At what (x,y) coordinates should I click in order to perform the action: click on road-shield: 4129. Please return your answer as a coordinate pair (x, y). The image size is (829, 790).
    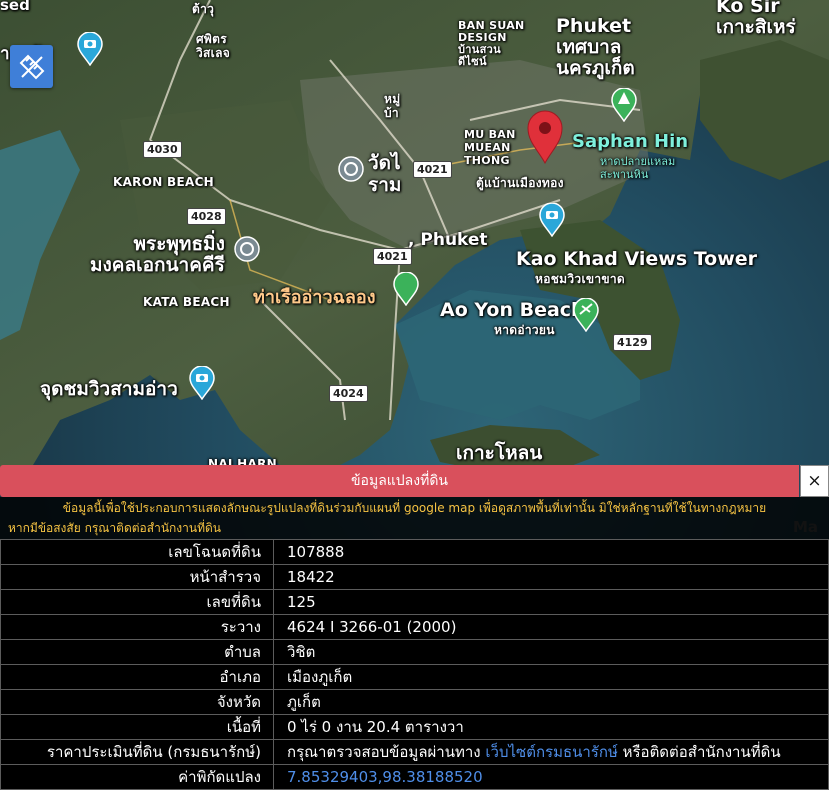
    Looking at the image, I should click on (632, 342).